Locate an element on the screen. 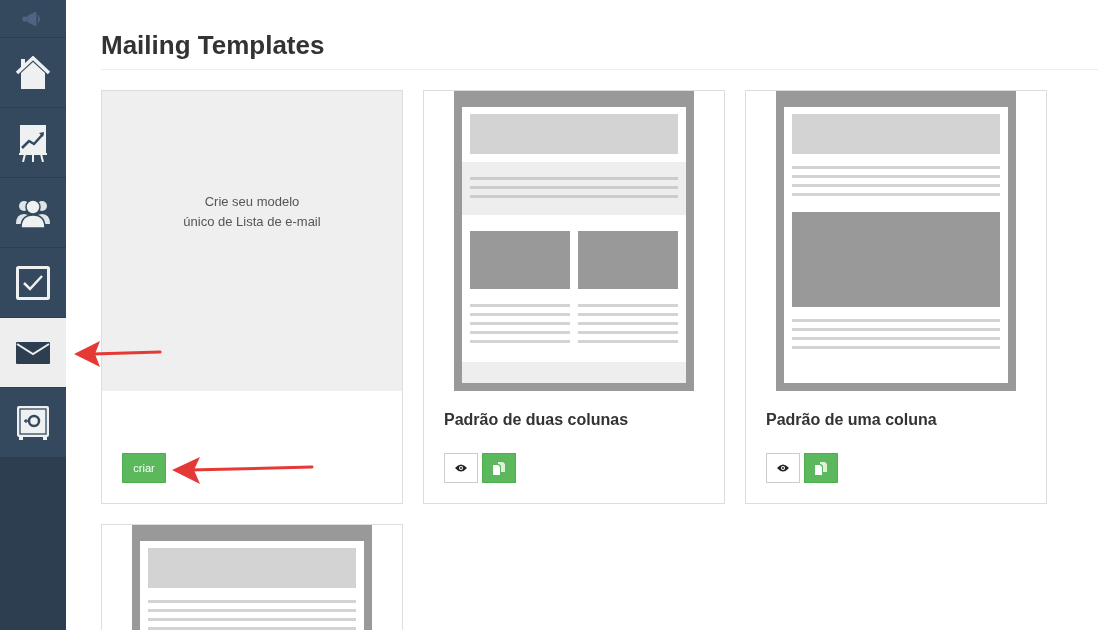 This screenshot has height=630, width=1098. checkbox-icon is located at coordinates (33, 282).